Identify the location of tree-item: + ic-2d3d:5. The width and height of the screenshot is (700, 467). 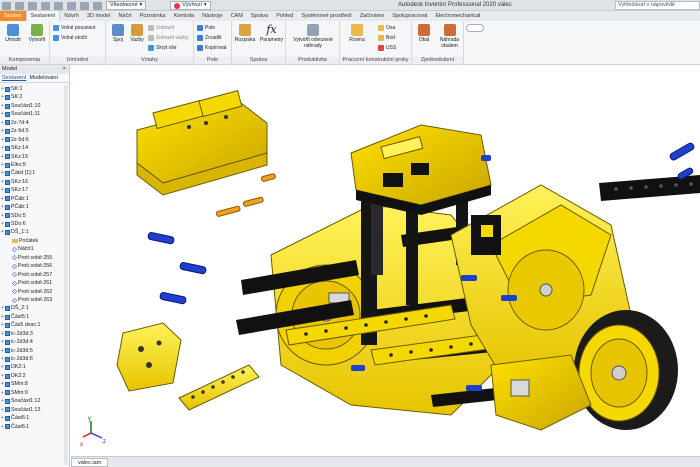
(34, 351).